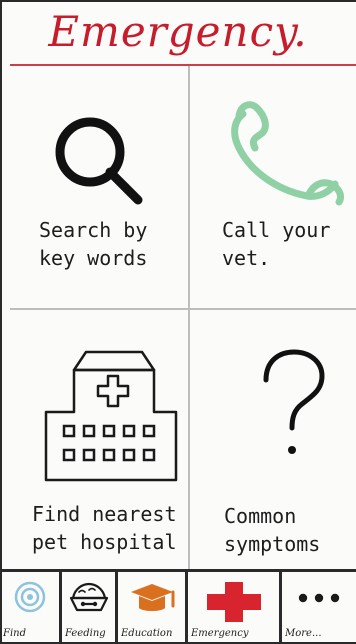 This screenshot has height=644, width=356. I want to click on nav-item-emergency: Emergency, so click(235, 608).